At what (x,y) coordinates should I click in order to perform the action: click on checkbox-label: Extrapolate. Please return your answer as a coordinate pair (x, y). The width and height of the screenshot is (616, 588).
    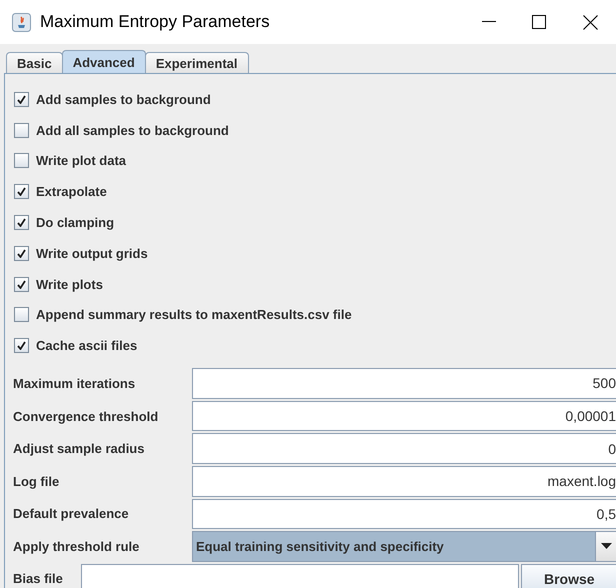
    Looking at the image, I should click on (71, 192).